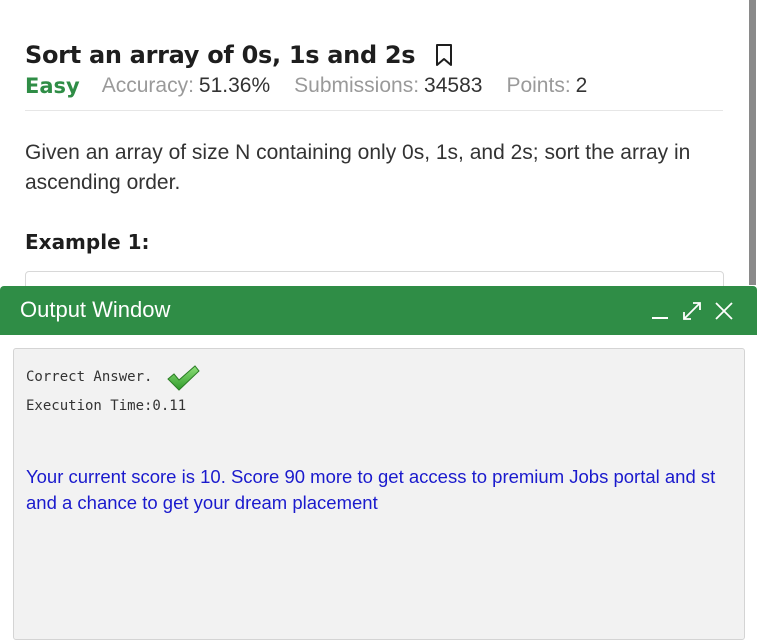 The height and width of the screenshot is (640, 766). Describe the element at coordinates (95, 309) in the screenshot. I see `output-window-title: Output Window` at that location.